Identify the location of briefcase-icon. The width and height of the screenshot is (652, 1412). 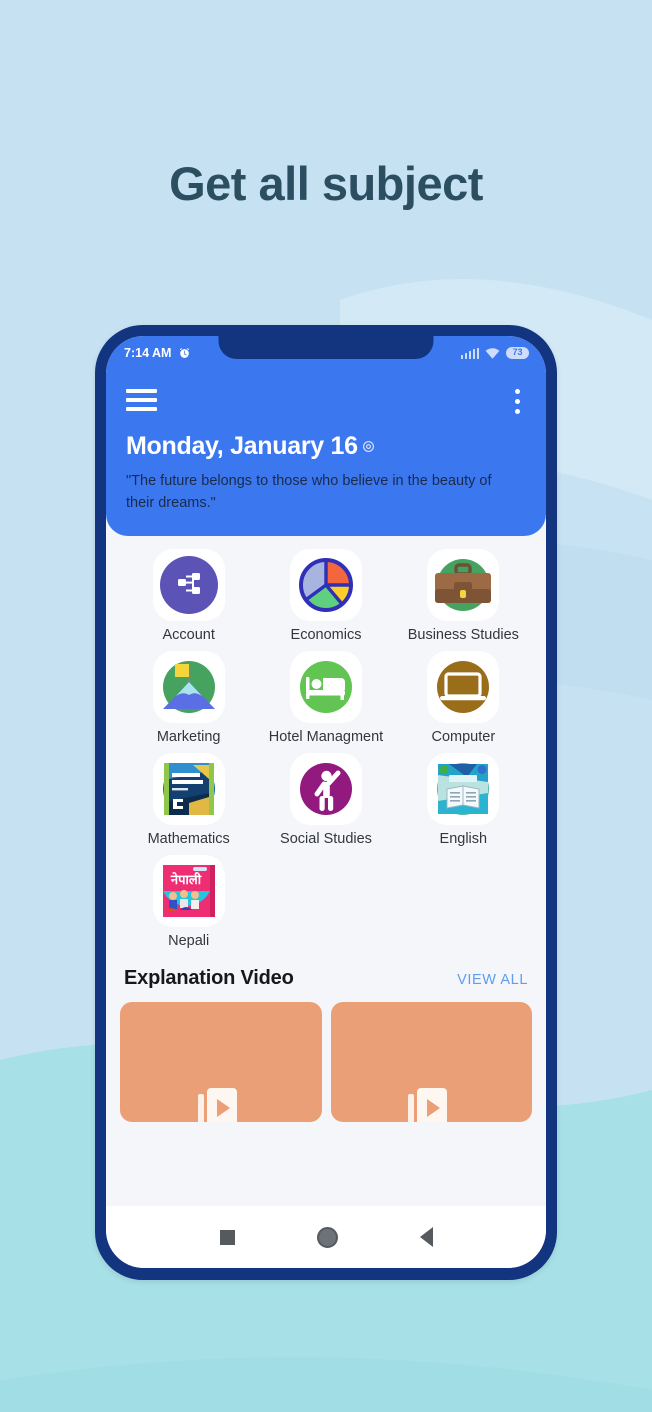
(463, 585).